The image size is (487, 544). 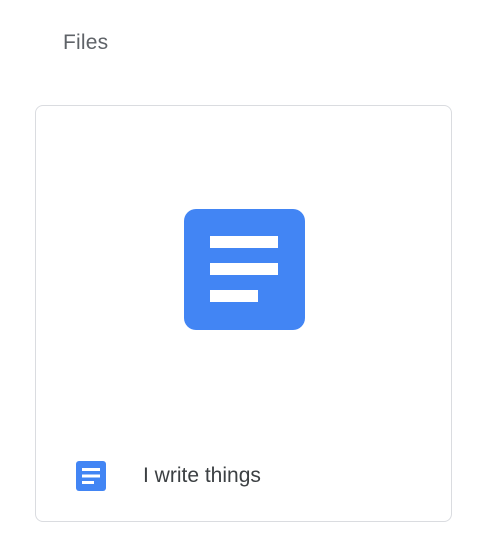 What do you see at coordinates (86, 42) in the screenshot?
I see `section-title: Files` at bounding box center [86, 42].